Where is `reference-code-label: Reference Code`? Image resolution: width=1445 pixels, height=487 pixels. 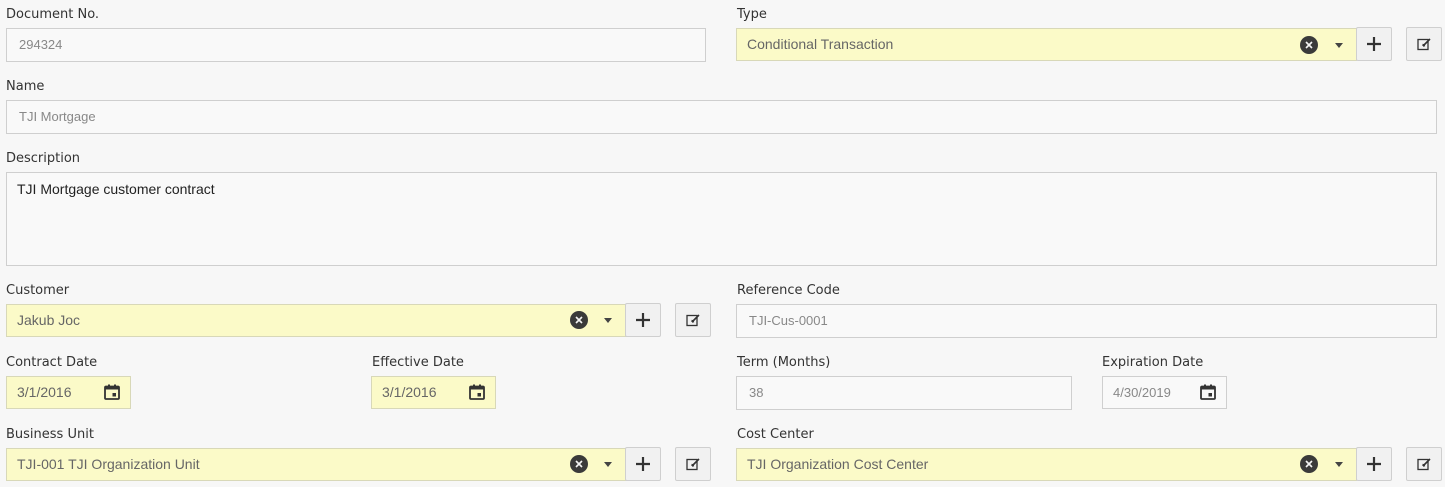 reference-code-label: Reference Code is located at coordinates (788, 290).